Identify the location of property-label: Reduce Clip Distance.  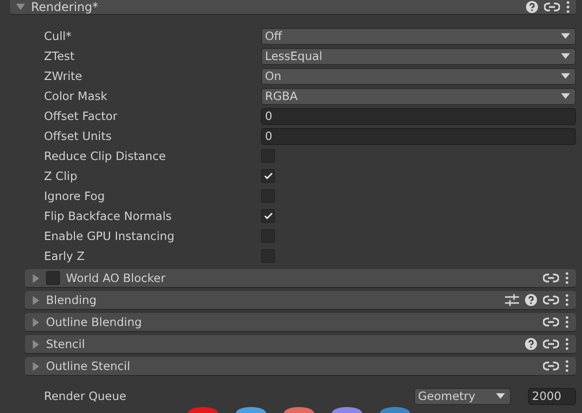
(105, 156).